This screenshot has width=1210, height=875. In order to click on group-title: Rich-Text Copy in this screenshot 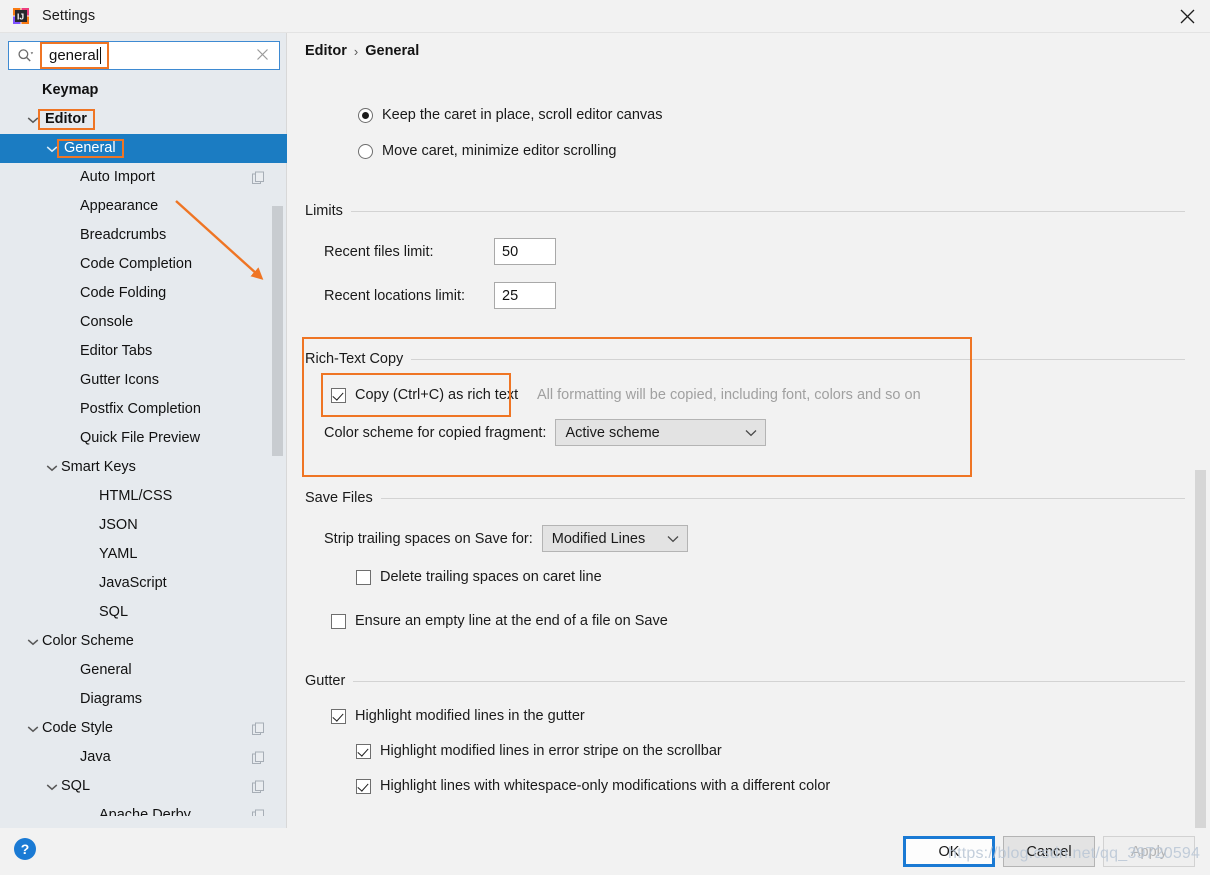, I will do `click(745, 359)`.